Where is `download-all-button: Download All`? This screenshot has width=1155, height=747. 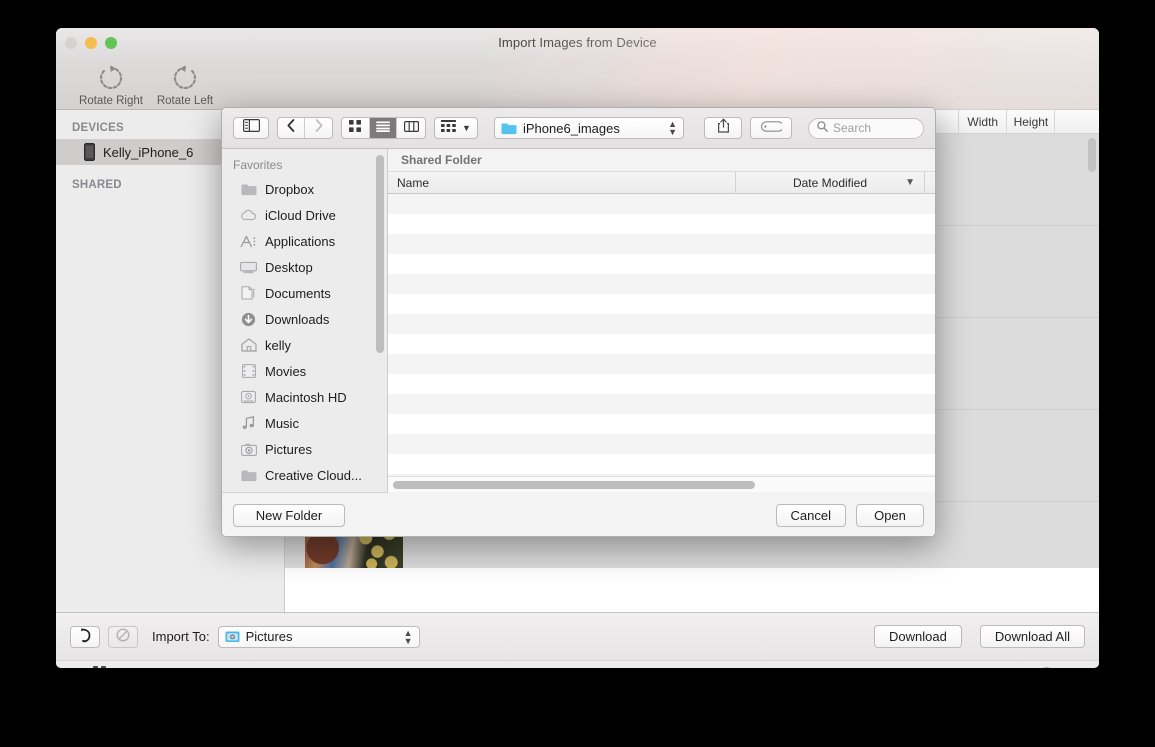 download-all-button: Download All is located at coordinates (1032, 636).